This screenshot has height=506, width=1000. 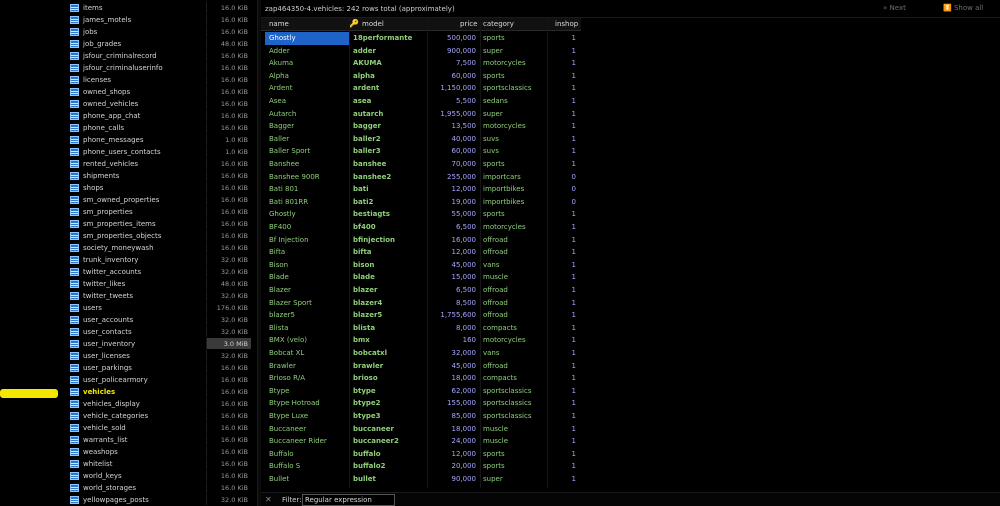 I want to click on cell-model: buccaneer, so click(x=373, y=429).